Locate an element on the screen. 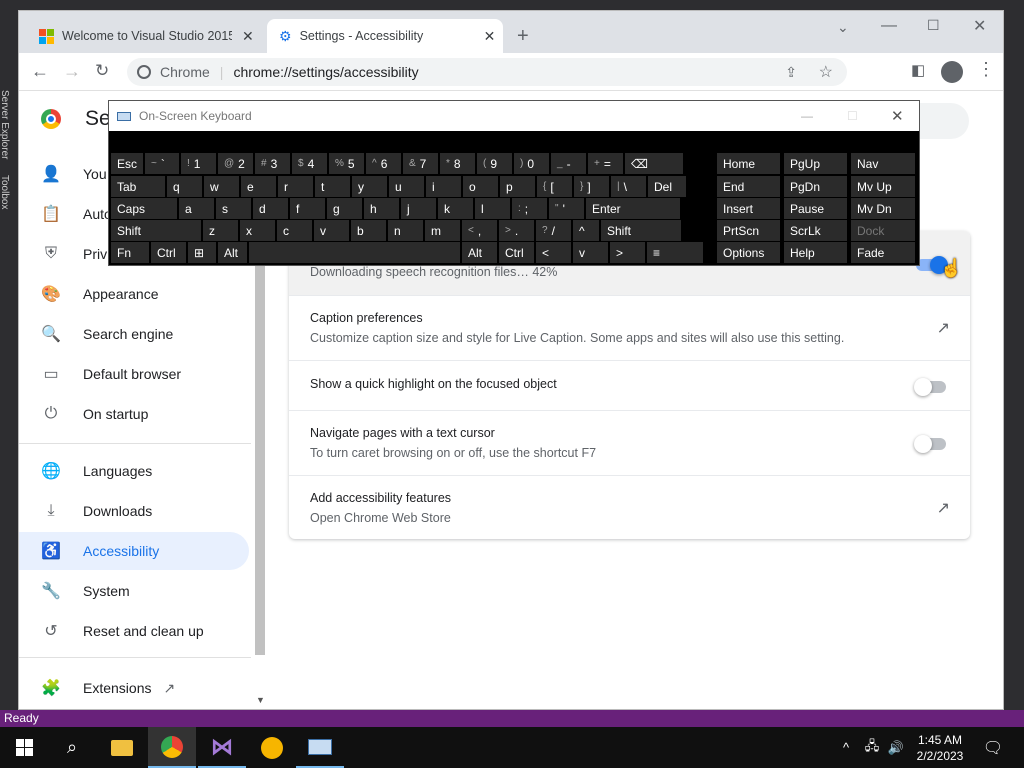 The image size is (1024, 768). reload-icon: ↻ is located at coordinates (102, 71).